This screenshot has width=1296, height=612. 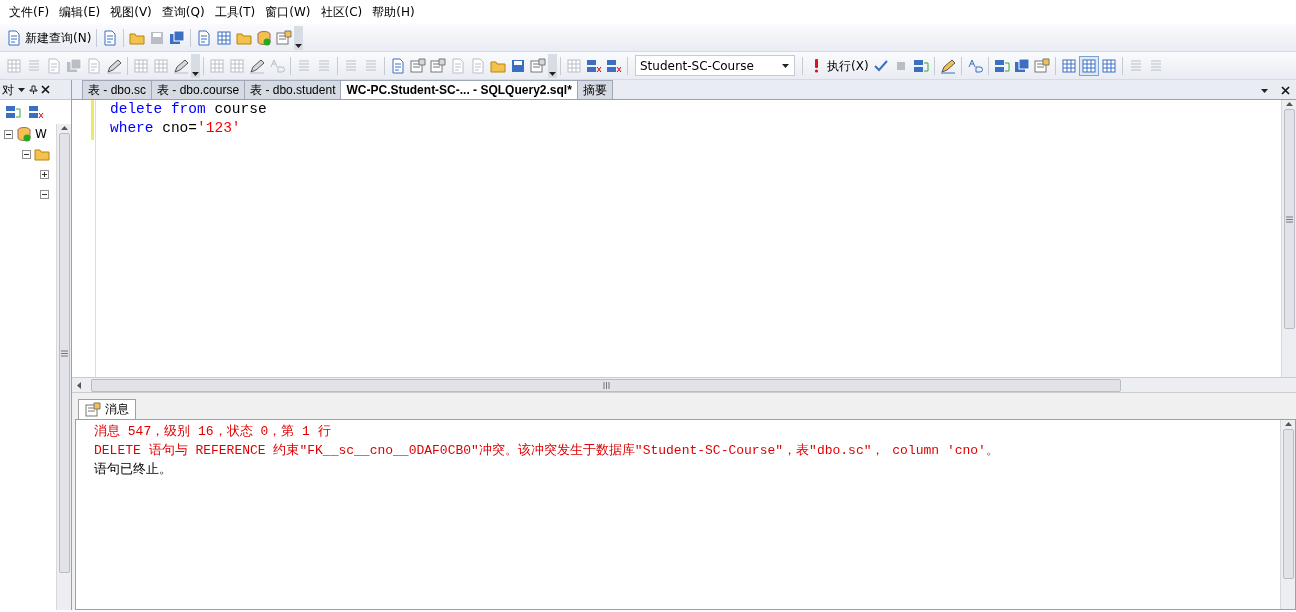 What do you see at coordinates (213, 432) in the screenshot?
I see `message-line: 消息 547，级别 16，状态 0，第 1 行` at bounding box center [213, 432].